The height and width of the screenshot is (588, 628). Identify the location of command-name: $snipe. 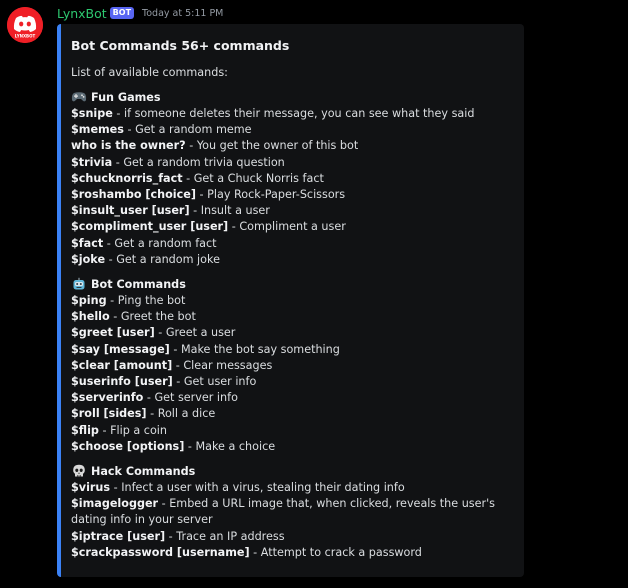
(92, 113).